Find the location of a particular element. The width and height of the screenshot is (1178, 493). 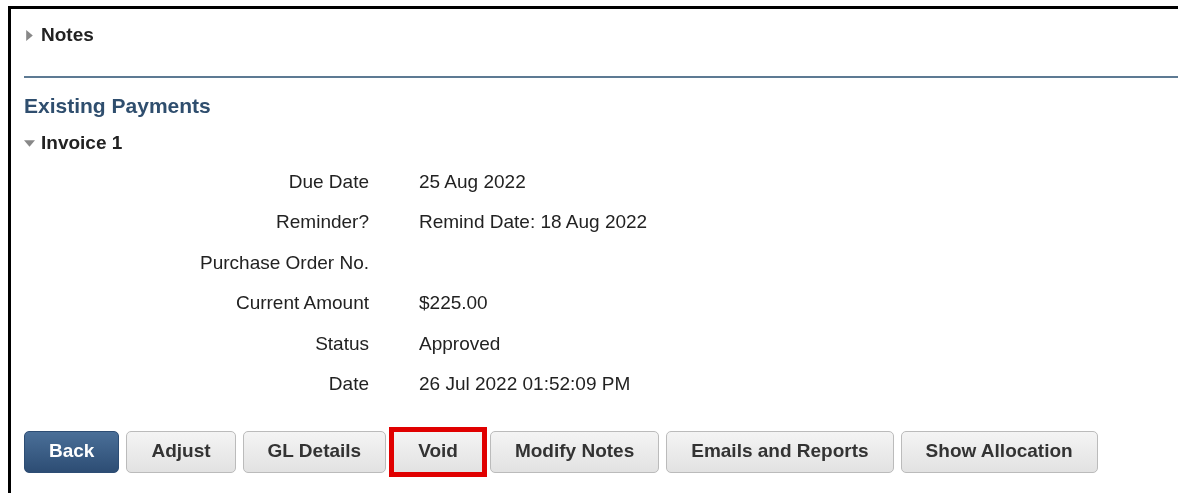

expand-triangle-icon is located at coordinates (29, 35).